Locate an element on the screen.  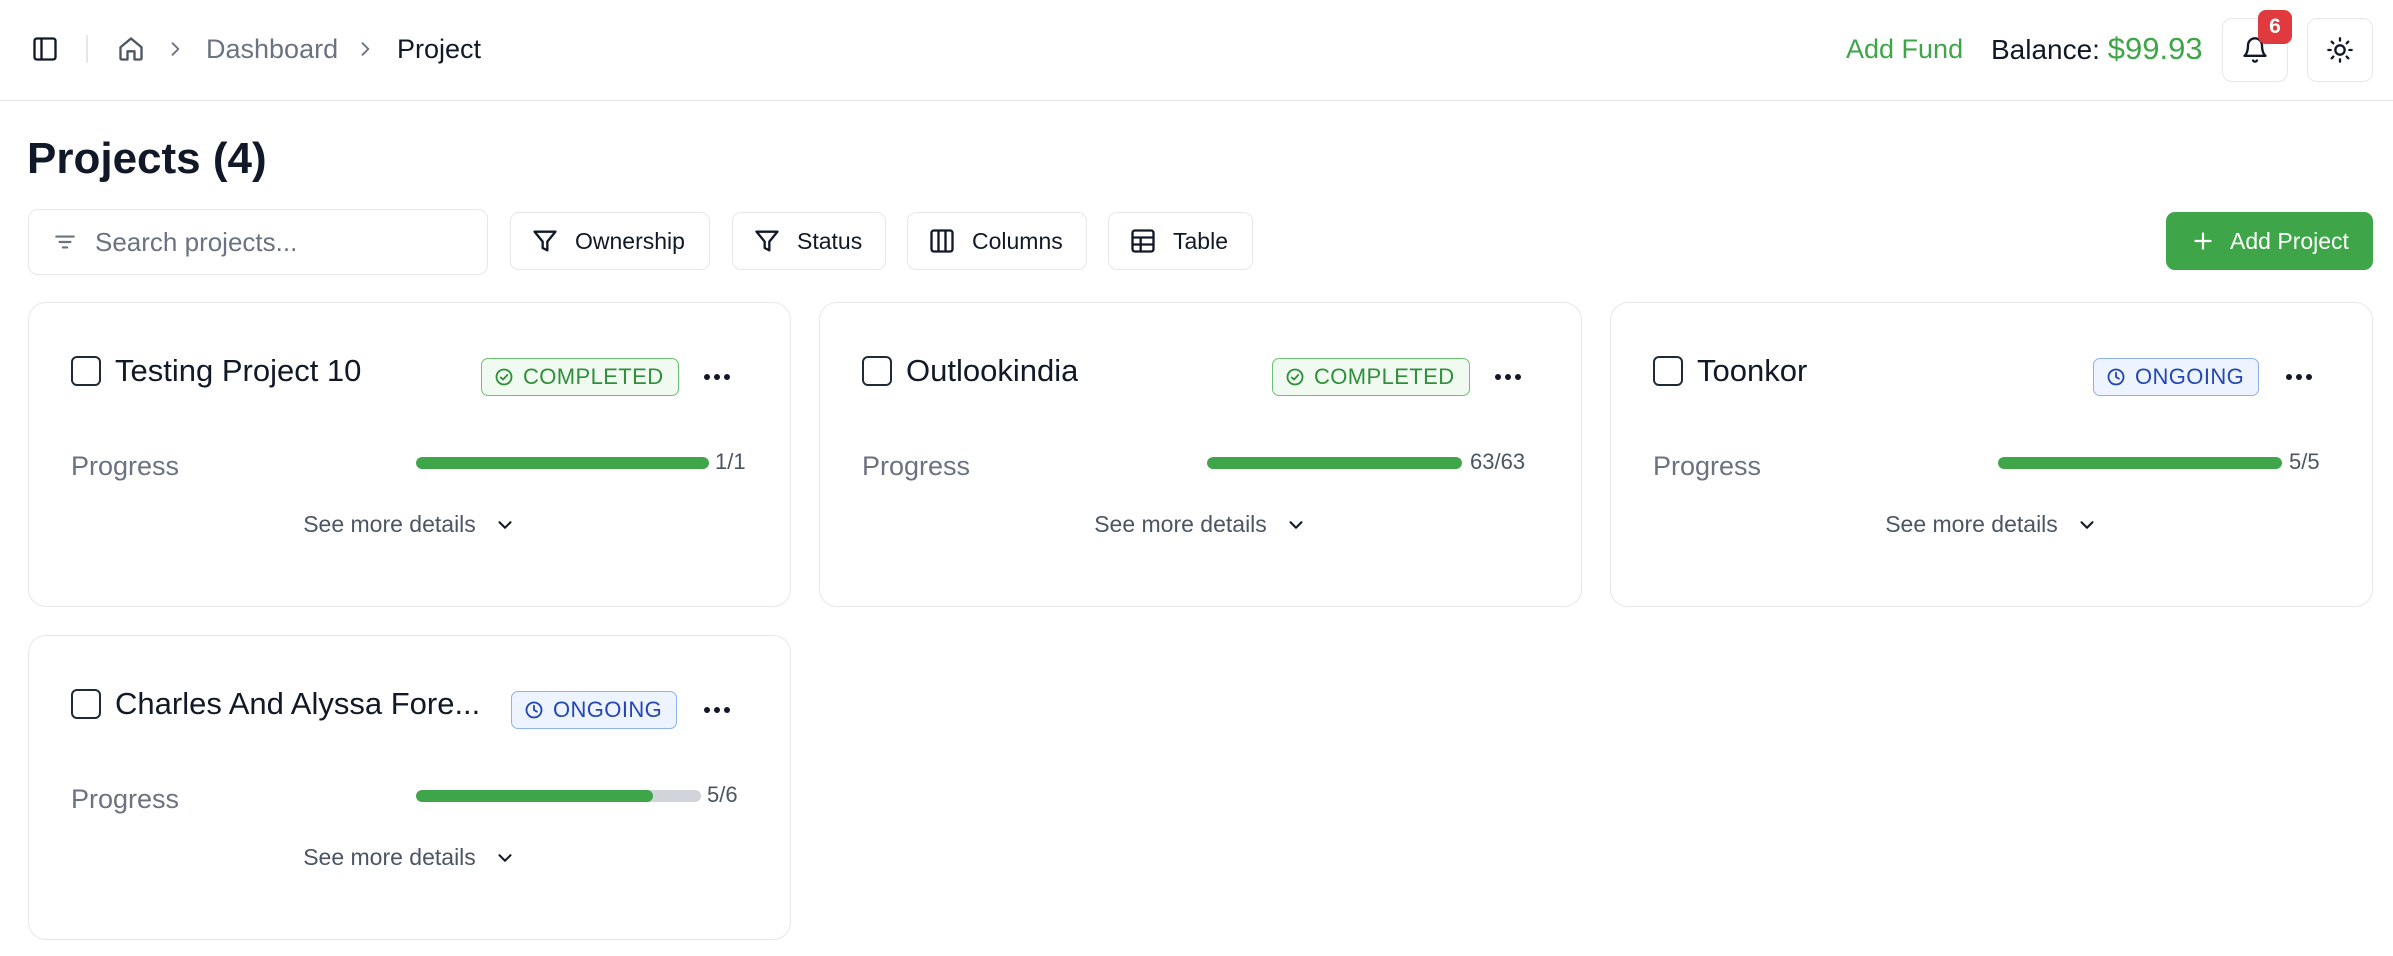
columns-button: Columns is located at coordinates (997, 241).